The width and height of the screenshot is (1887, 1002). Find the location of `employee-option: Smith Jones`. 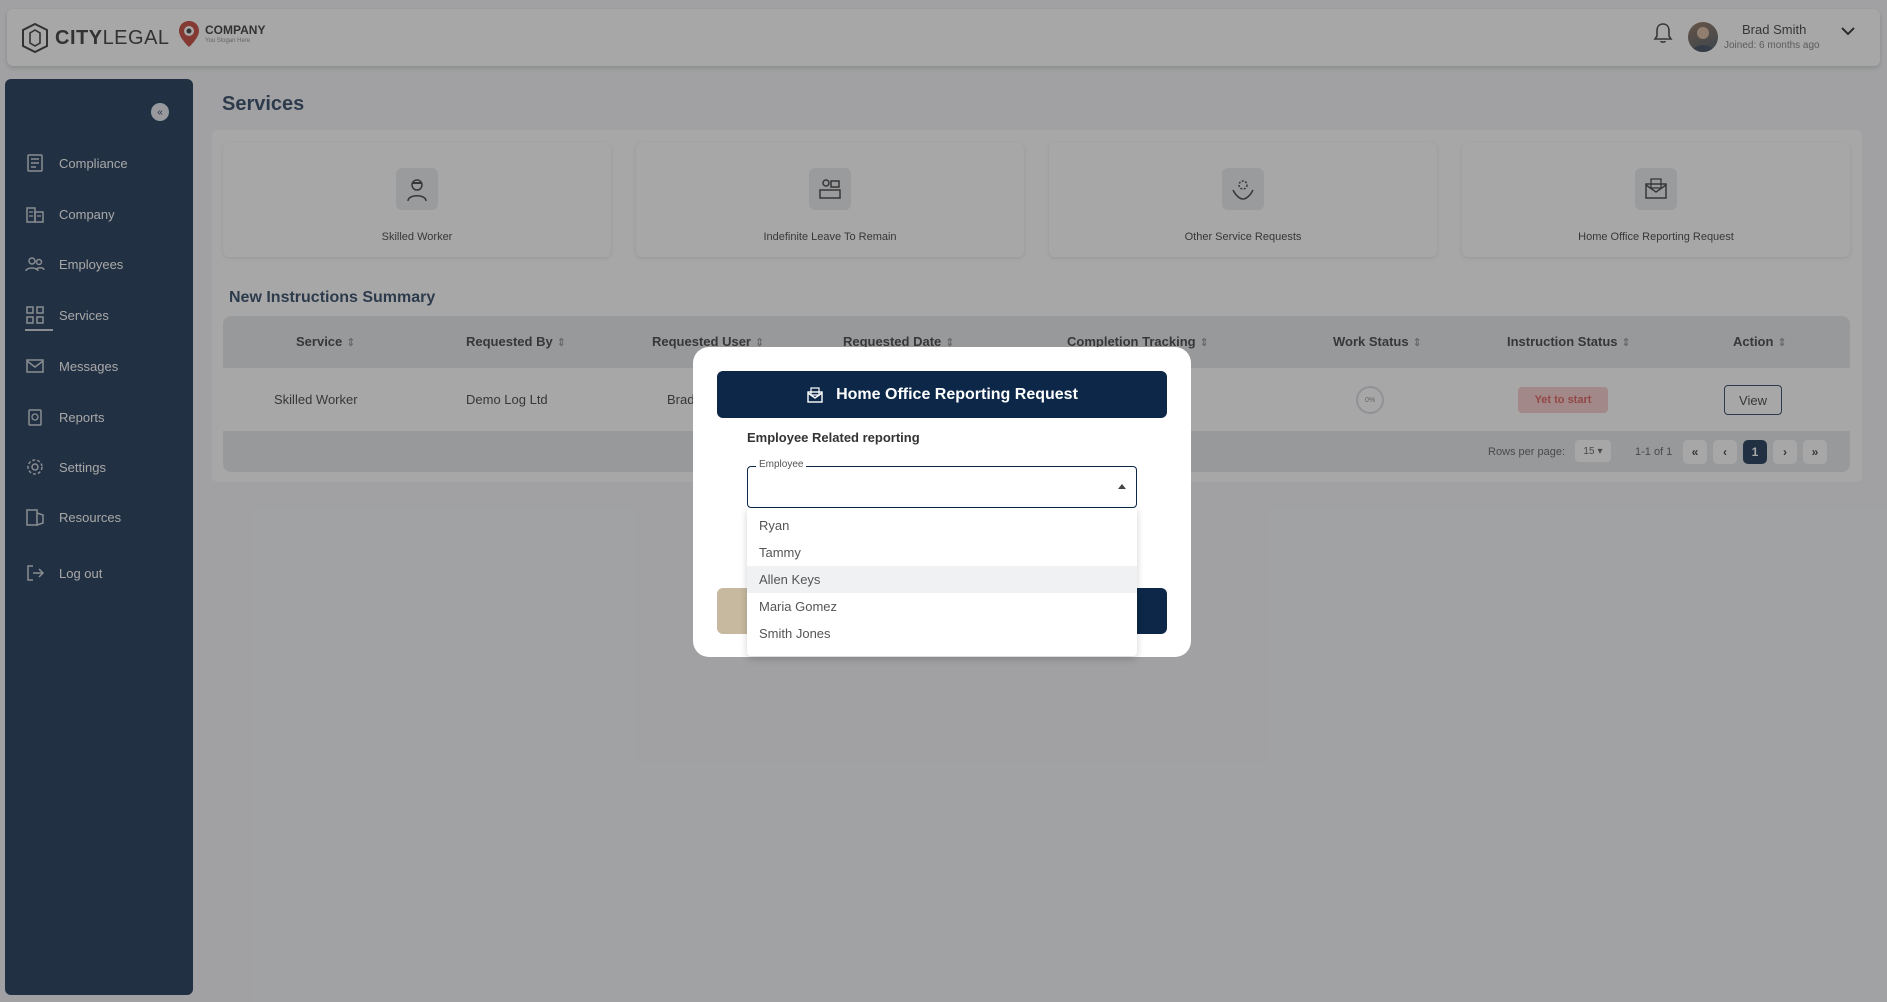

employee-option: Smith Jones is located at coordinates (942, 633).